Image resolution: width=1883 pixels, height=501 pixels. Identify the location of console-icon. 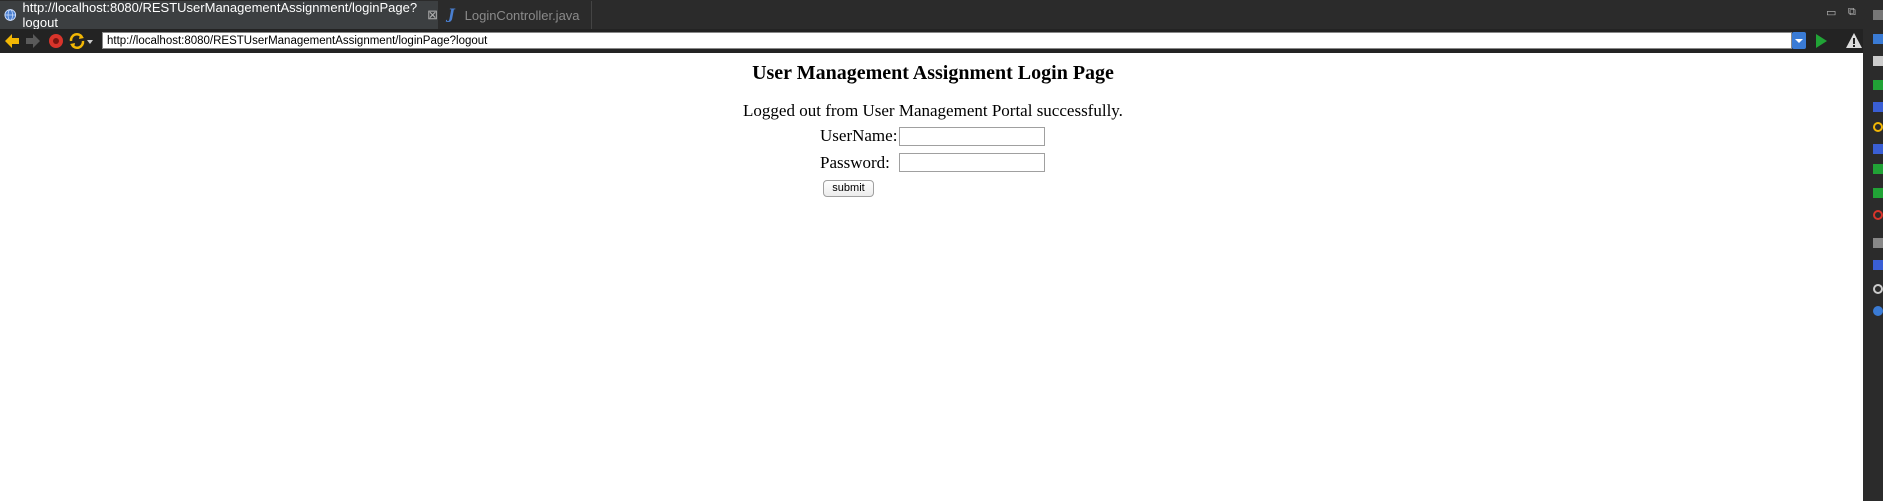
(1878, 107).